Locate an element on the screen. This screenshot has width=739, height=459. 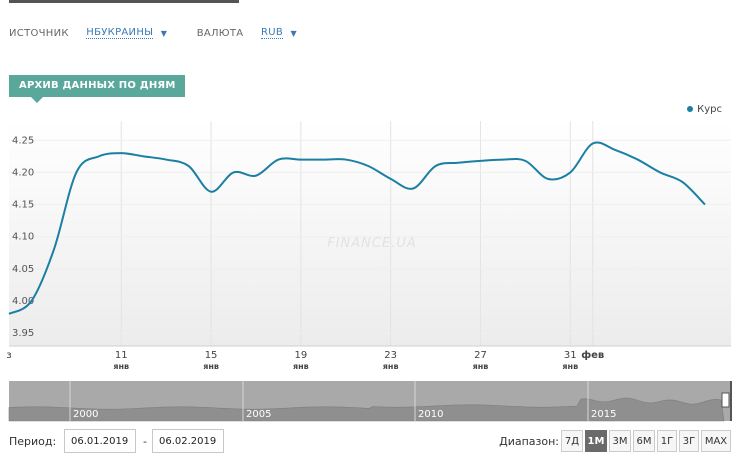
x-tick-label: 23 is located at coordinates (390, 355).